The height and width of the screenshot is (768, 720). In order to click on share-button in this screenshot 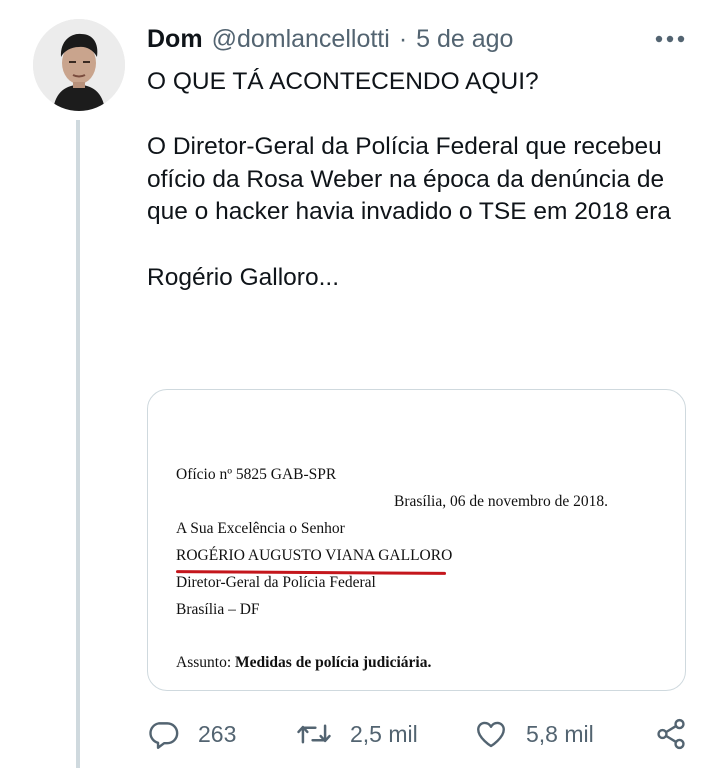, I will do `click(671, 734)`.